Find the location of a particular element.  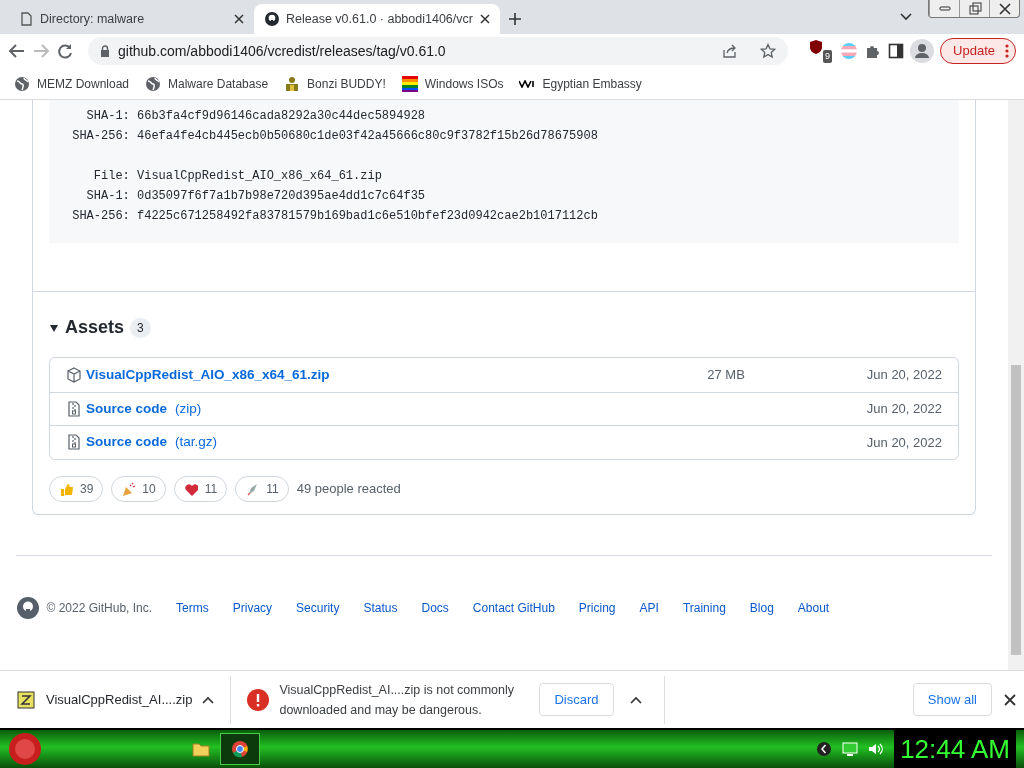

bookmark: Bonzi BUDDY! is located at coordinates (335, 83).